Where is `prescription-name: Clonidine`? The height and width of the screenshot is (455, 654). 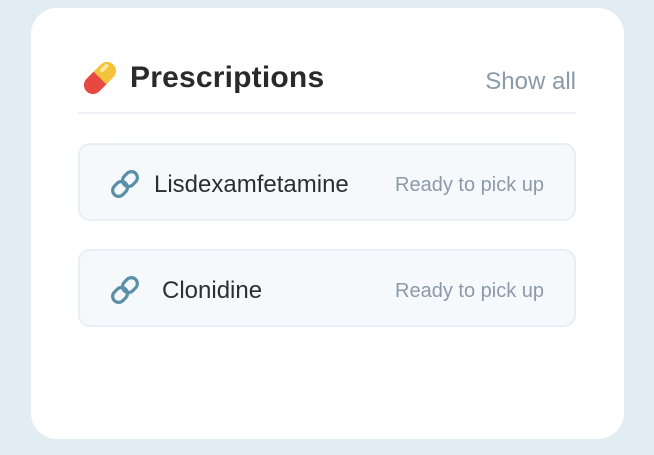 prescription-name: Clonidine is located at coordinates (212, 290).